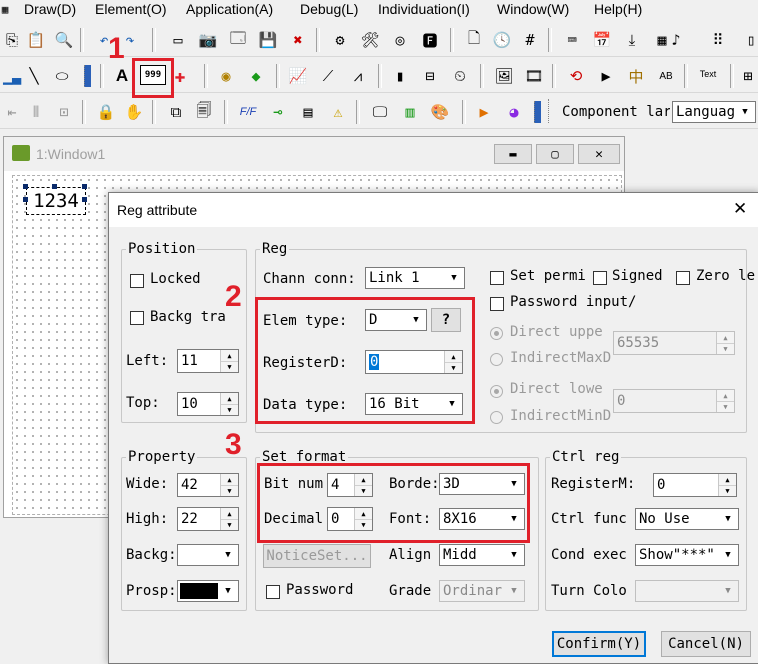 The height and width of the screenshot is (664, 758). What do you see at coordinates (484, 112) in the screenshot?
I see `media-icon: ▶` at bounding box center [484, 112].